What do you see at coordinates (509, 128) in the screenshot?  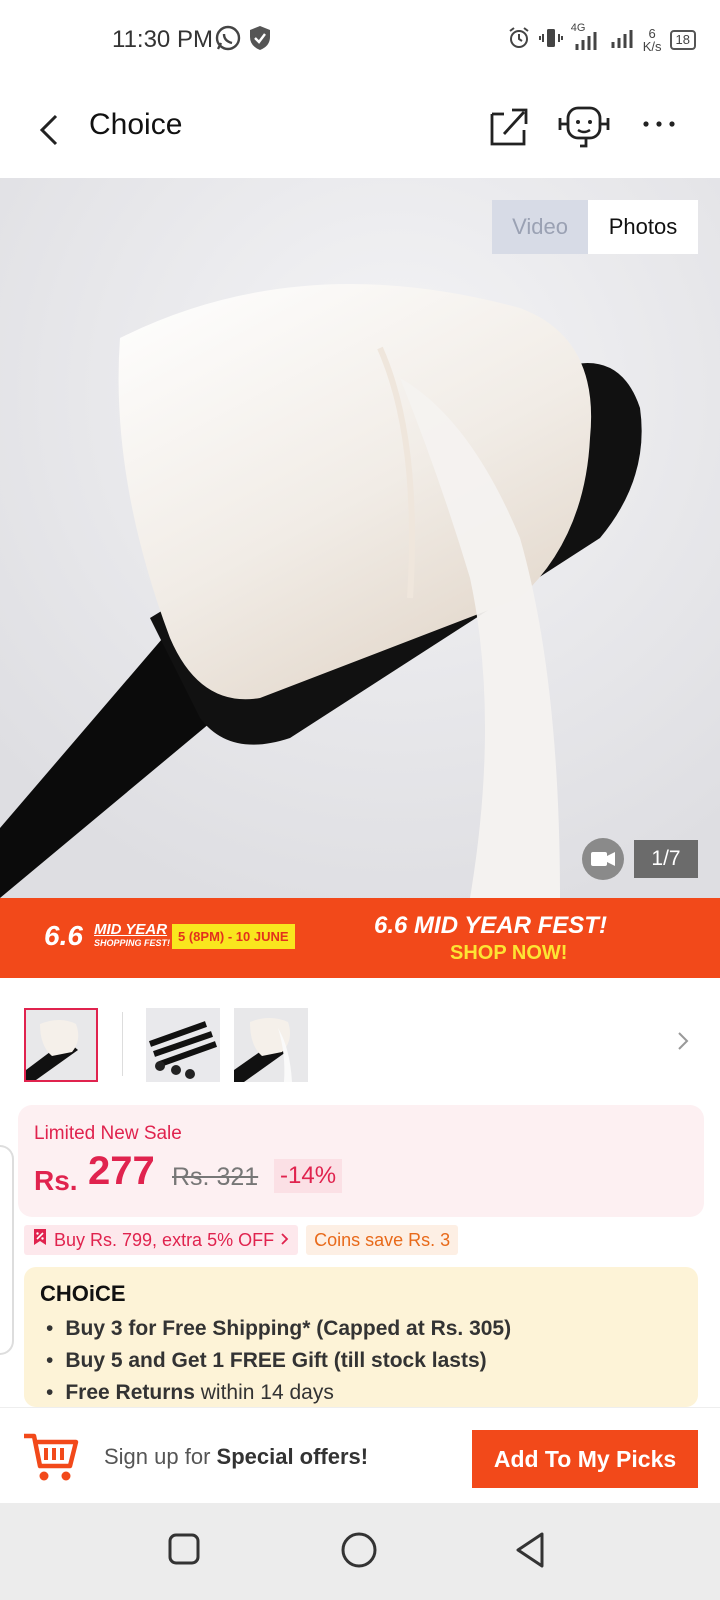 I see `share-icon` at bounding box center [509, 128].